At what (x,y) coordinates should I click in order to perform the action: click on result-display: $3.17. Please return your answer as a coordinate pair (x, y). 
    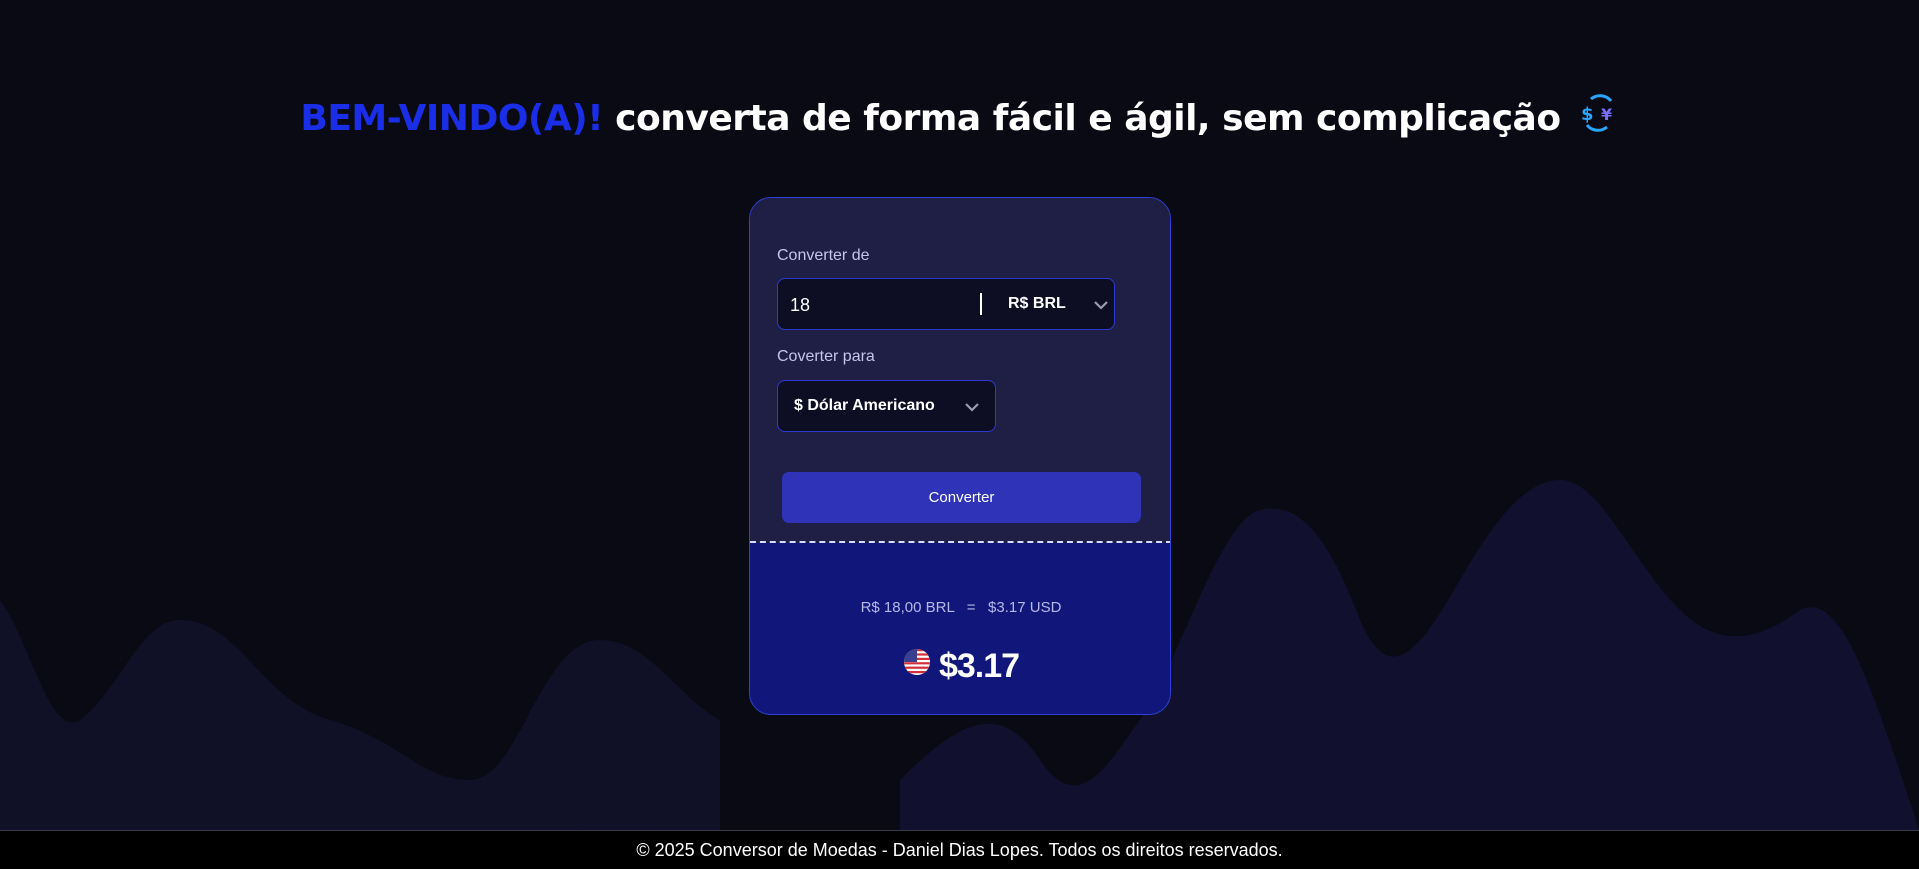
    Looking at the image, I should click on (960, 666).